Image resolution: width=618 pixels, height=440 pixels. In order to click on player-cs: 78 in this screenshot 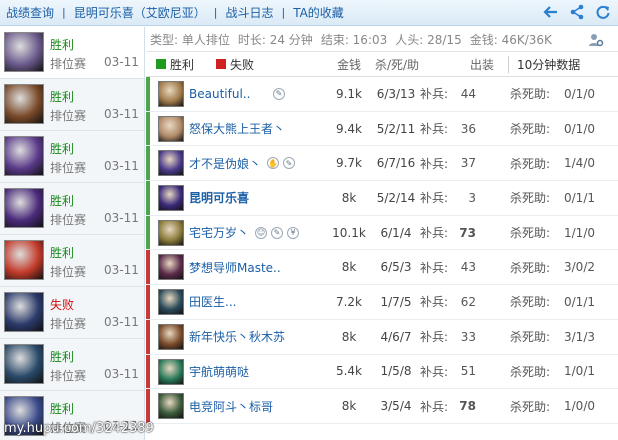, I will do `click(467, 406)`.